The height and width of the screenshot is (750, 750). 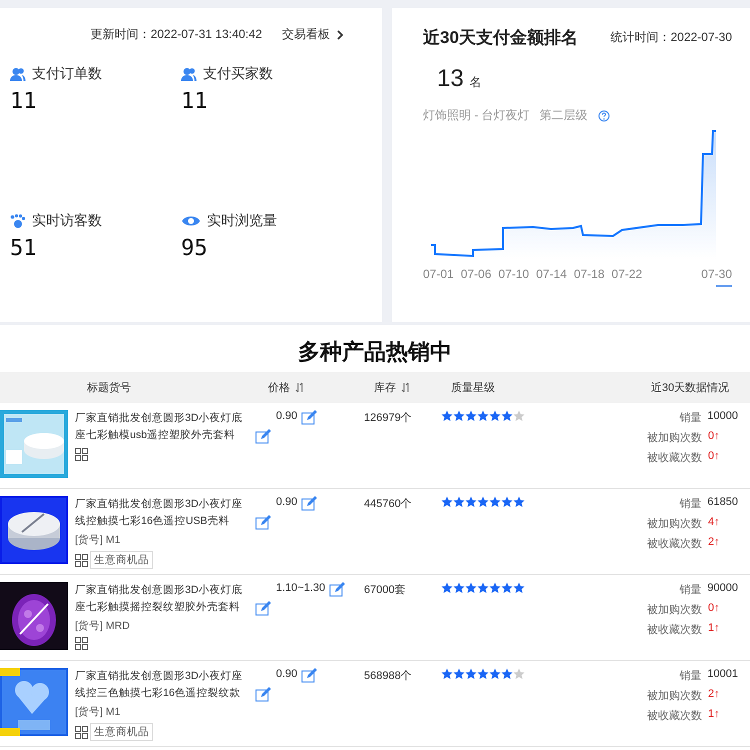 What do you see at coordinates (176, 34) in the screenshot?
I see `update-time: 更新时间：2022-07-31 13:40:42` at bounding box center [176, 34].